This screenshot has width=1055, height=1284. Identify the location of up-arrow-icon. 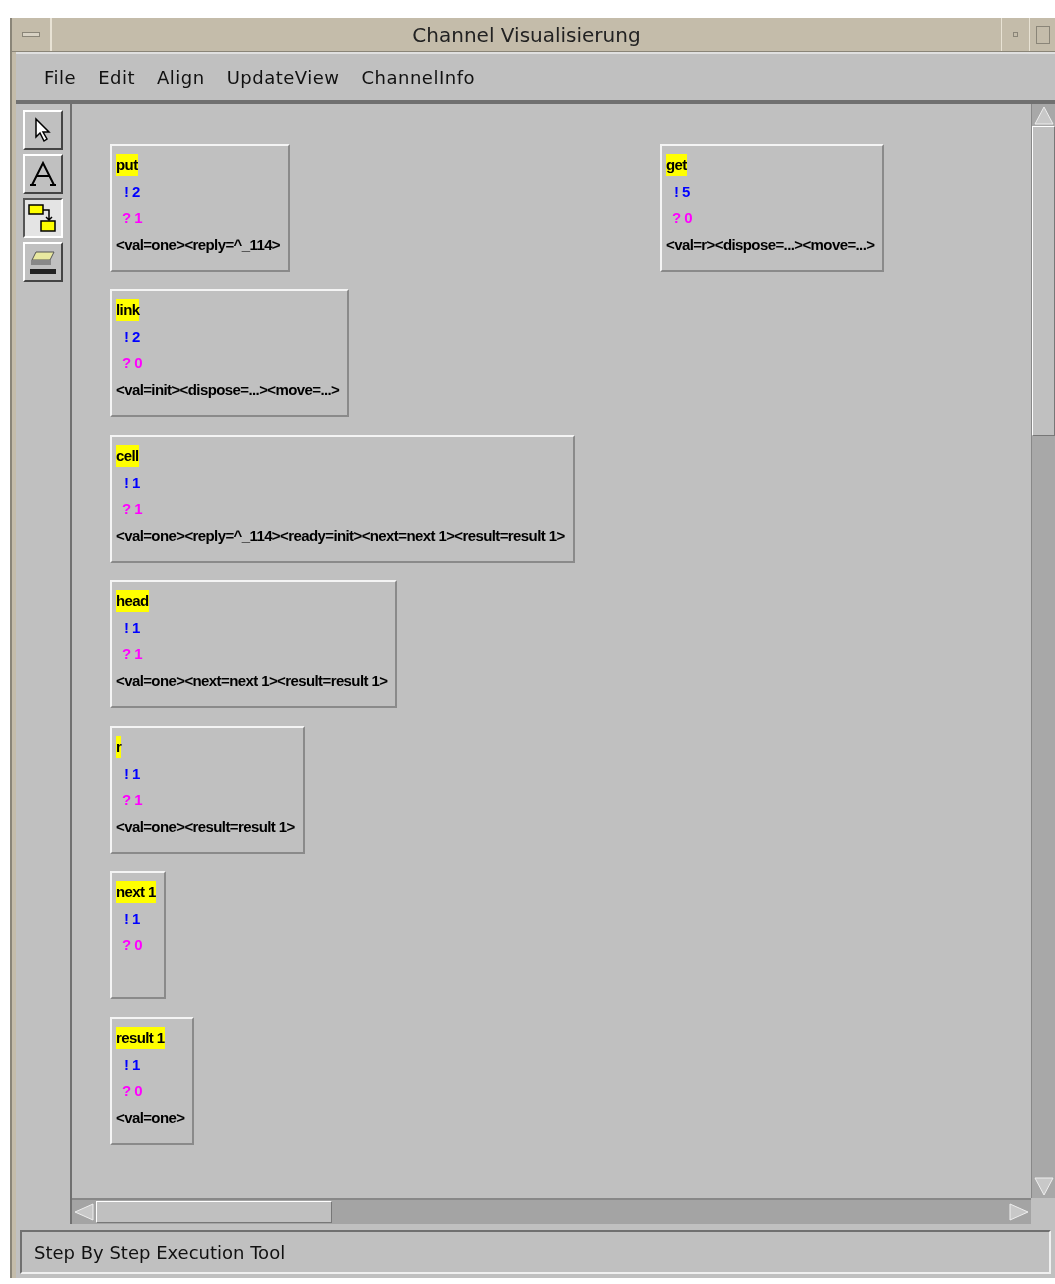
(1043, 115).